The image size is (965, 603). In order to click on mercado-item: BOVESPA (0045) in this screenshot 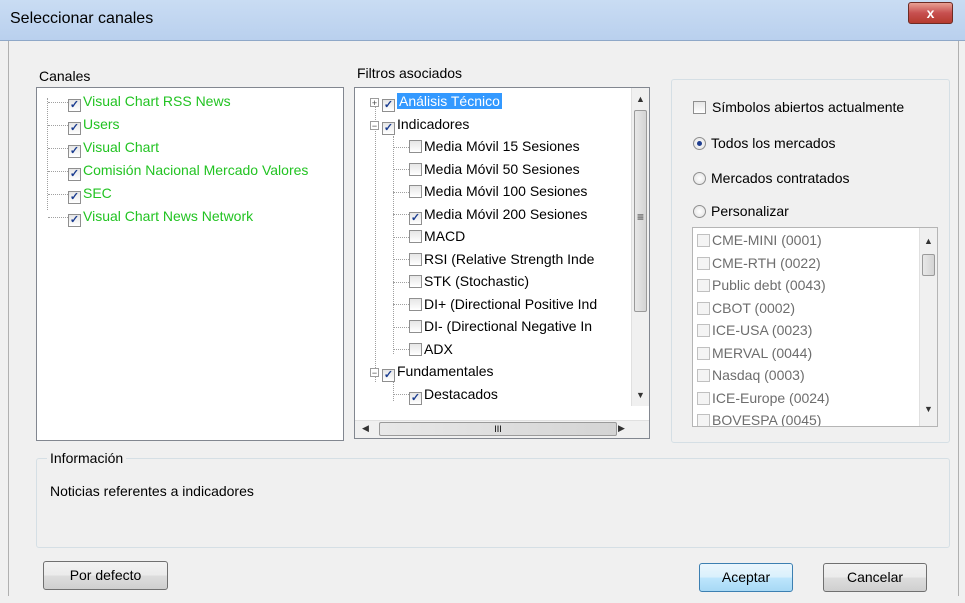, I will do `click(759, 418)`.